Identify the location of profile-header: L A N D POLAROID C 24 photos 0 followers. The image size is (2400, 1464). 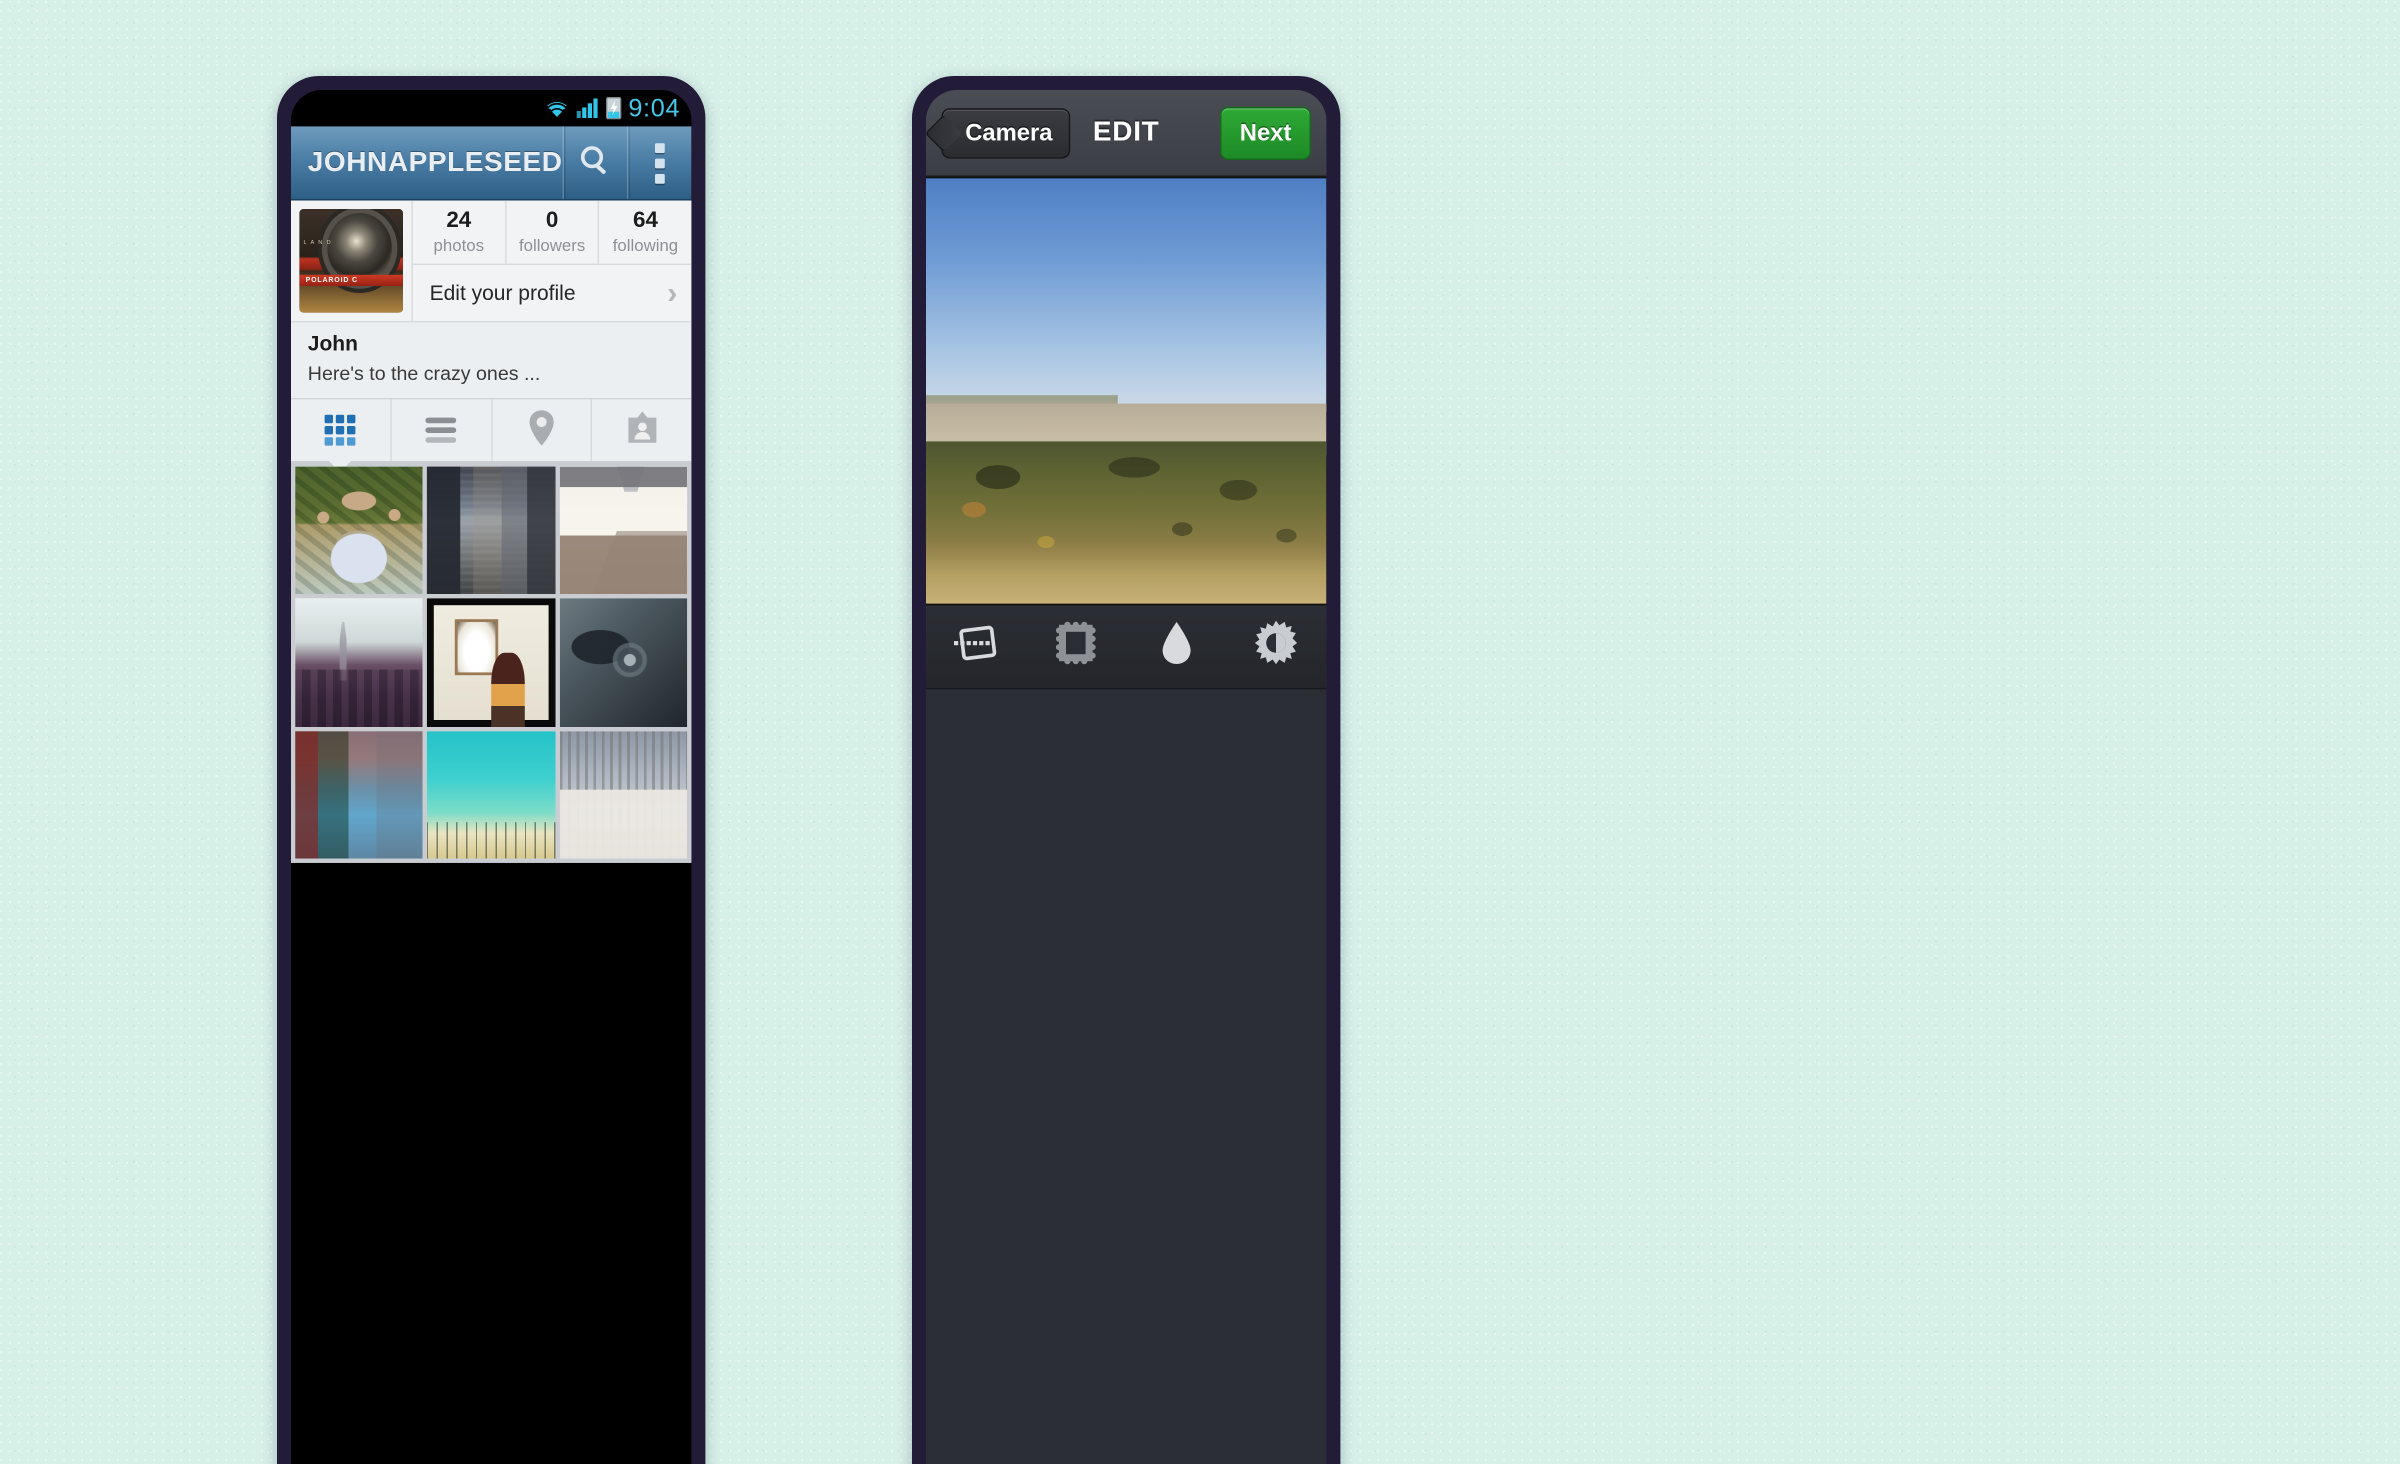
(491, 260).